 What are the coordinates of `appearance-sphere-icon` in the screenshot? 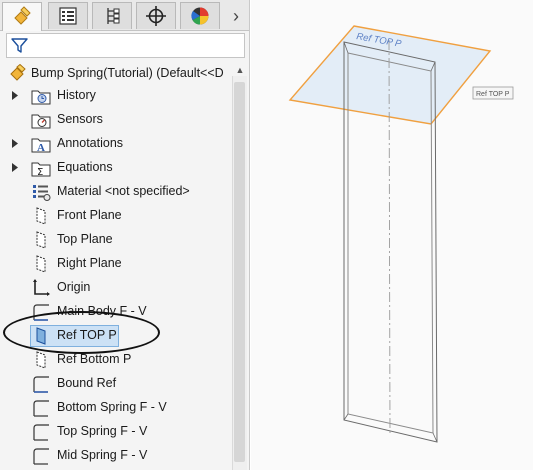 It's located at (200, 16).